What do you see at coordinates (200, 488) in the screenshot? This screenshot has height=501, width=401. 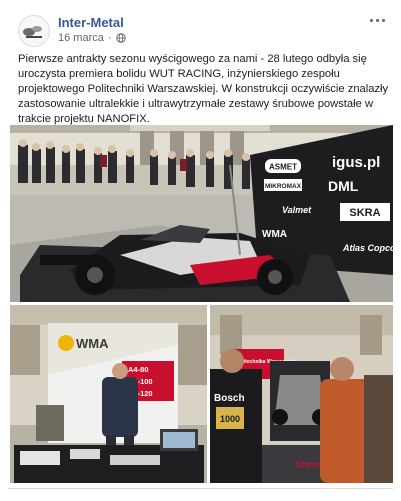 I see `post-divider` at bounding box center [200, 488].